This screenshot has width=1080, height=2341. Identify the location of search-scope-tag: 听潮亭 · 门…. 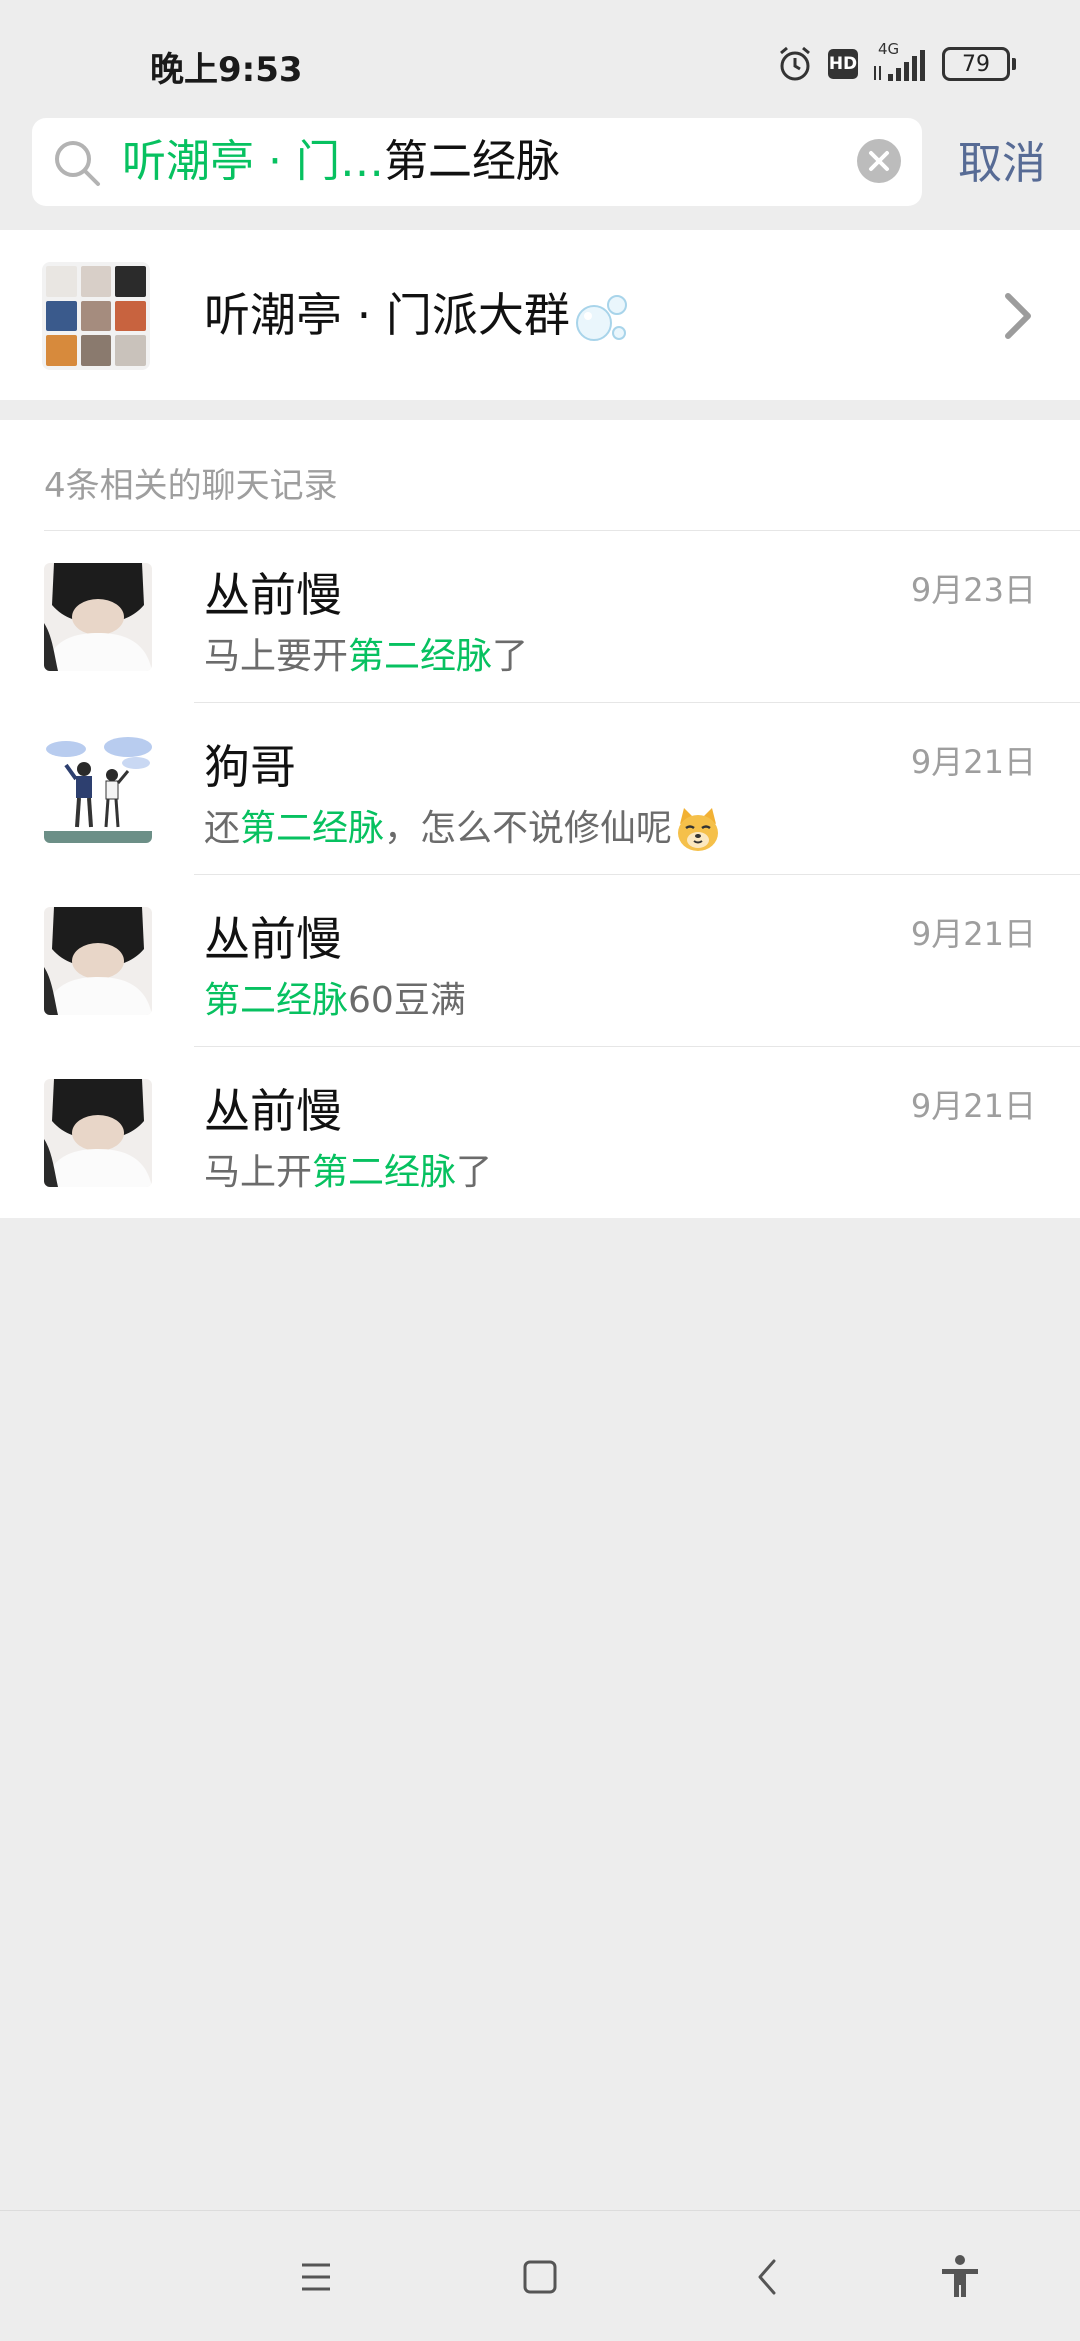
(253, 161).